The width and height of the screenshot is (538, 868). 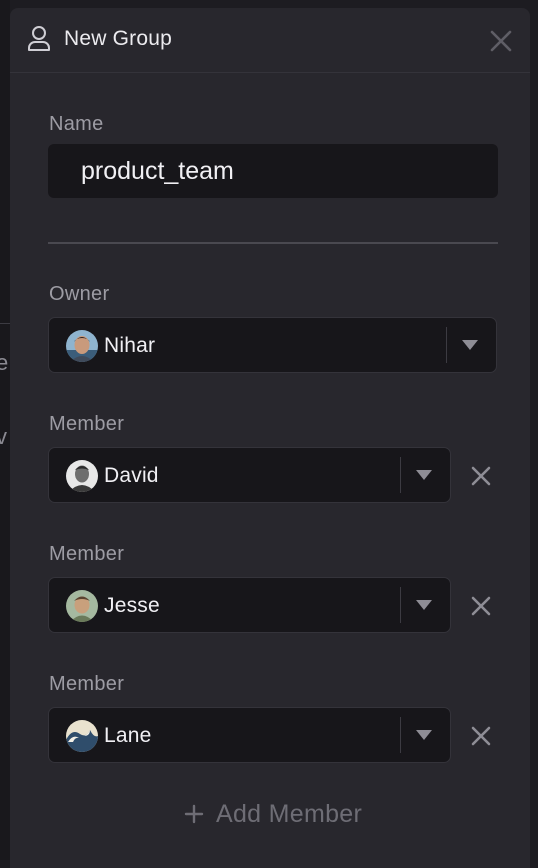 What do you see at coordinates (130, 345) in the screenshot?
I see `owner-value: Nihar` at bounding box center [130, 345].